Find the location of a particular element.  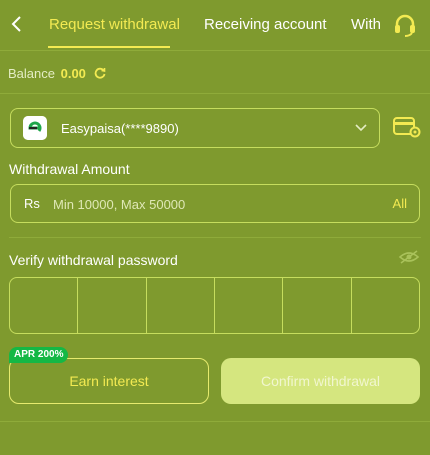

earn-interest-button: Earn interest is located at coordinates (109, 381).